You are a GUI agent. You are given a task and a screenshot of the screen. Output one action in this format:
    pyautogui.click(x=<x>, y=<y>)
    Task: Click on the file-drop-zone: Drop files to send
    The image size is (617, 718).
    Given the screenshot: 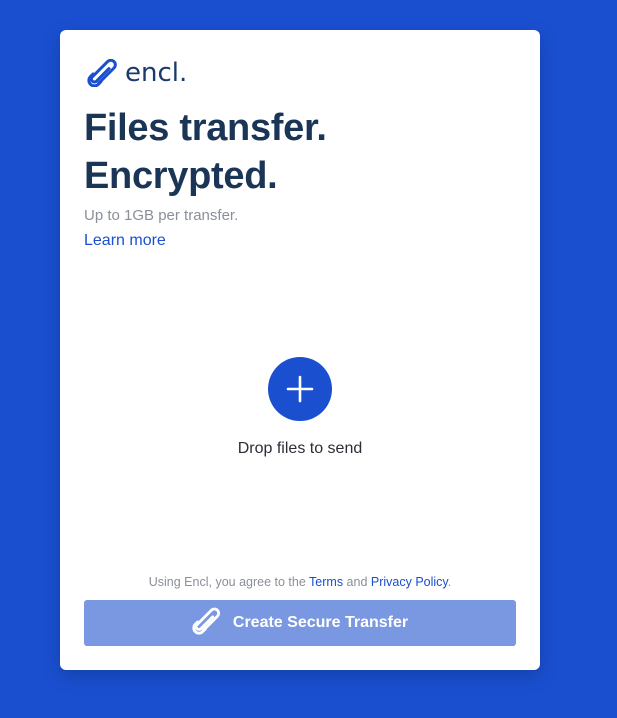 What is the action you would take?
    pyautogui.click(x=300, y=410)
    